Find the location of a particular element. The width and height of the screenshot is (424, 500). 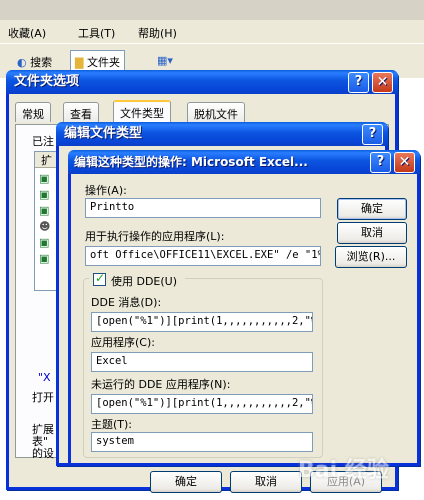

action-label: 操作(A): is located at coordinates (106, 190).